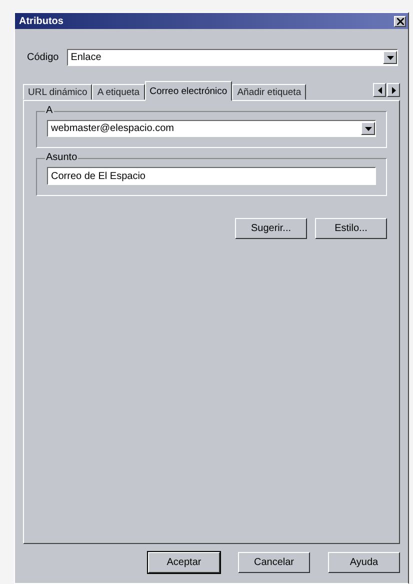 Image resolution: width=413 pixels, height=584 pixels. I want to click on window-title: Atributos, so click(41, 21).